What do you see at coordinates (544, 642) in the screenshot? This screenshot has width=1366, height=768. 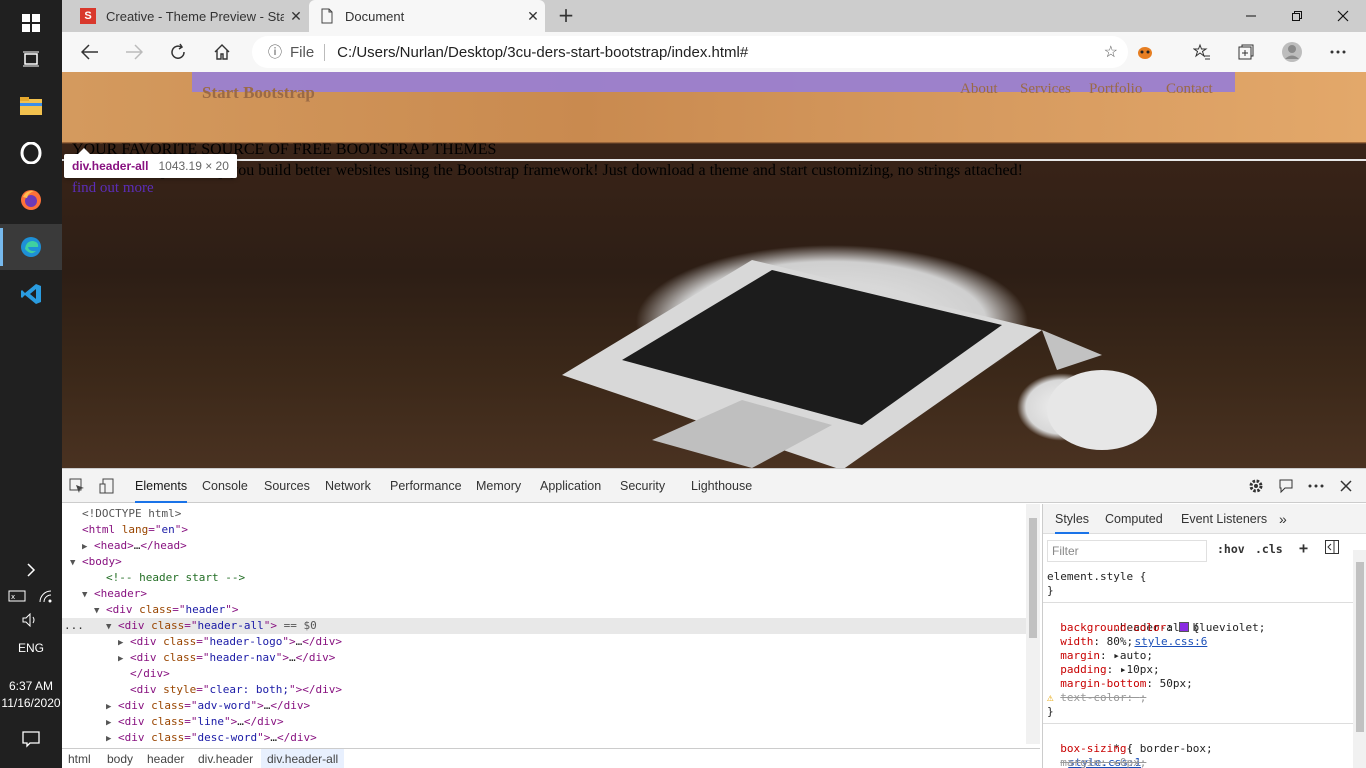 I see `dom-node-line: ▶ <div class="header-logo">…</div>` at bounding box center [544, 642].